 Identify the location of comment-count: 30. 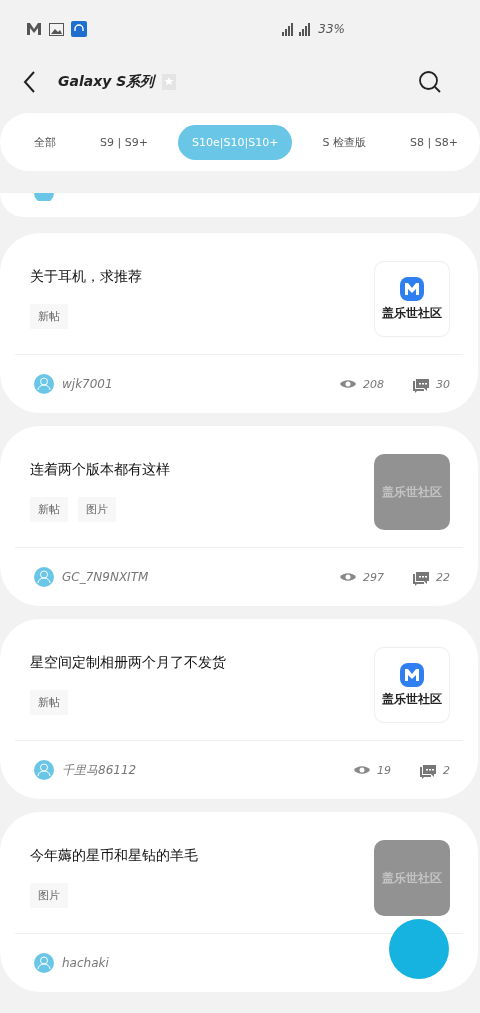
(443, 384).